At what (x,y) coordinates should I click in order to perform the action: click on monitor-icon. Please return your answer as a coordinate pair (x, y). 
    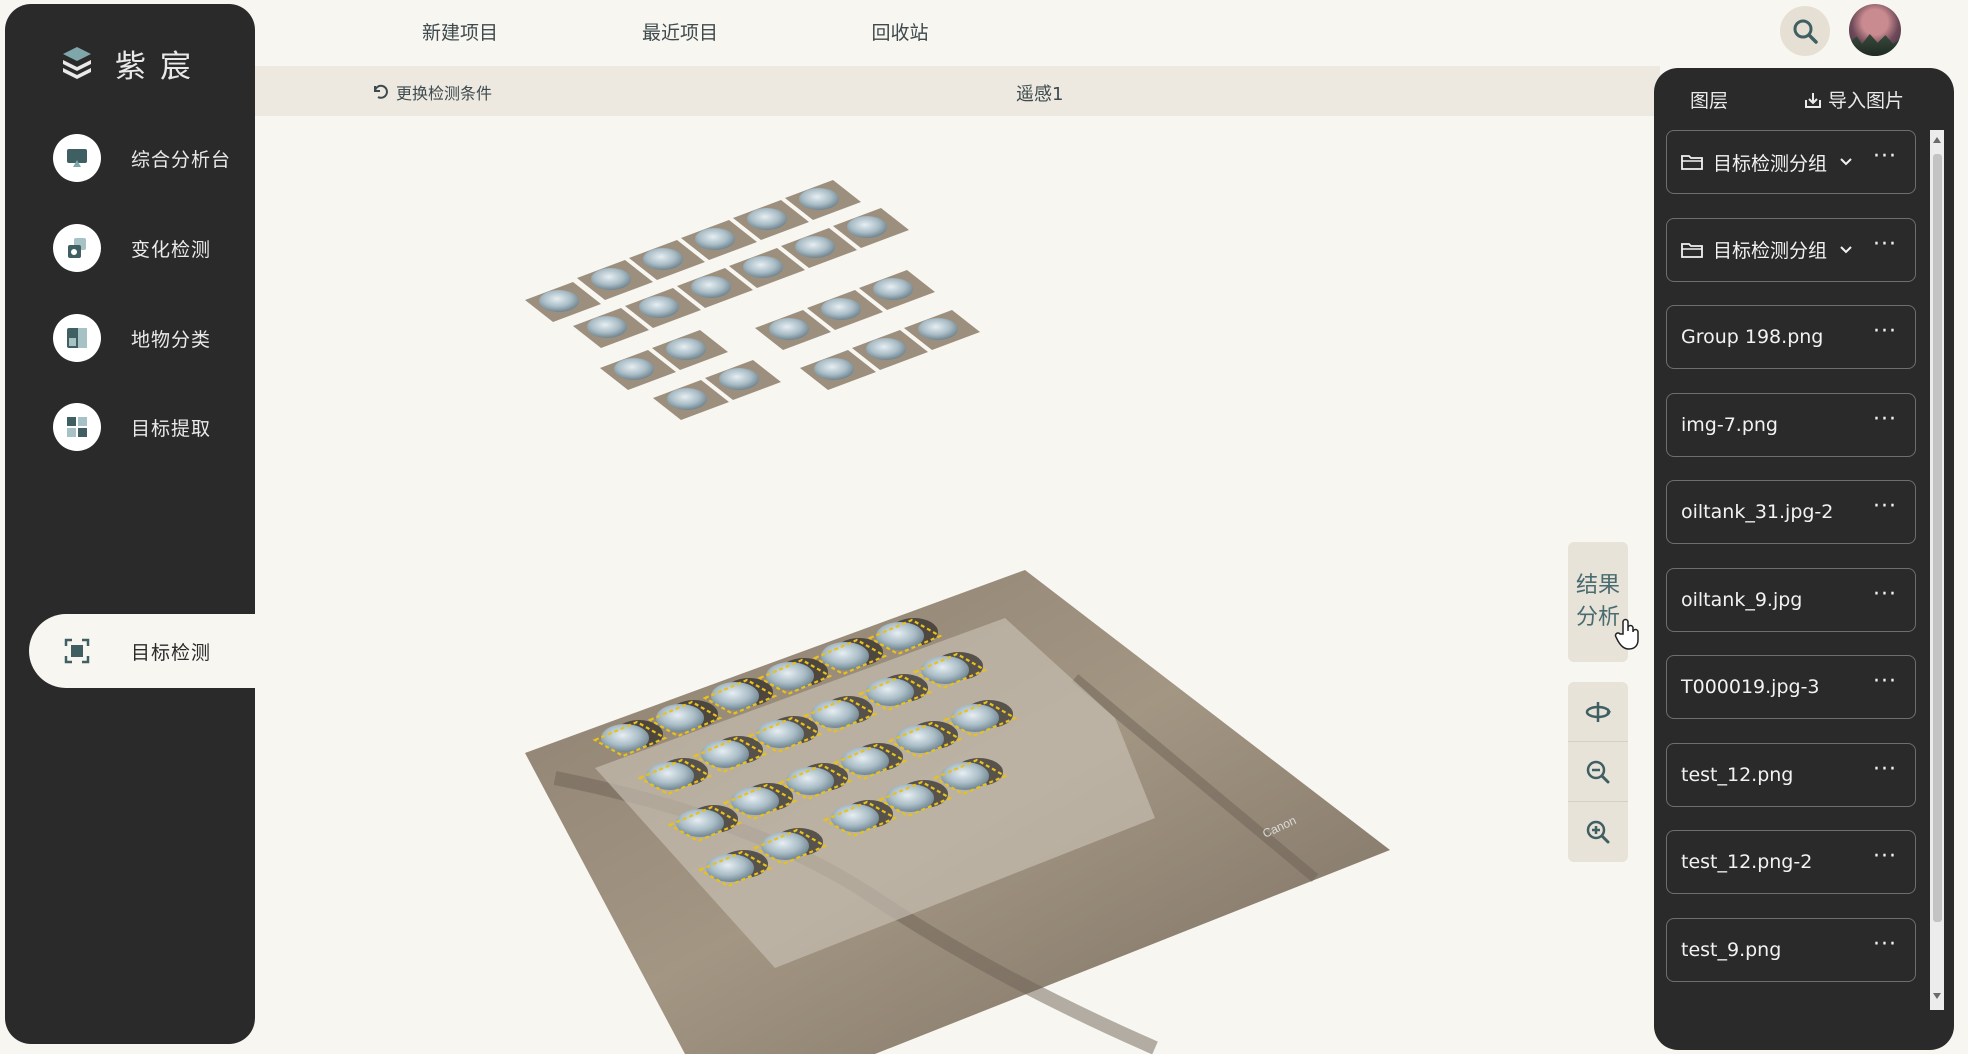
    Looking at the image, I should click on (77, 158).